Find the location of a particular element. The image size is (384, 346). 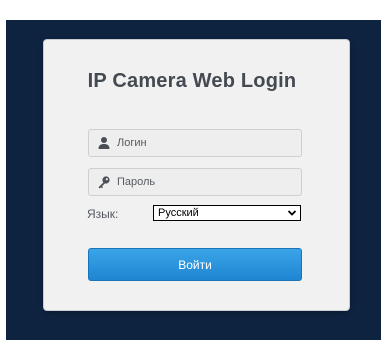

username-input is located at coordinates (202, 143).